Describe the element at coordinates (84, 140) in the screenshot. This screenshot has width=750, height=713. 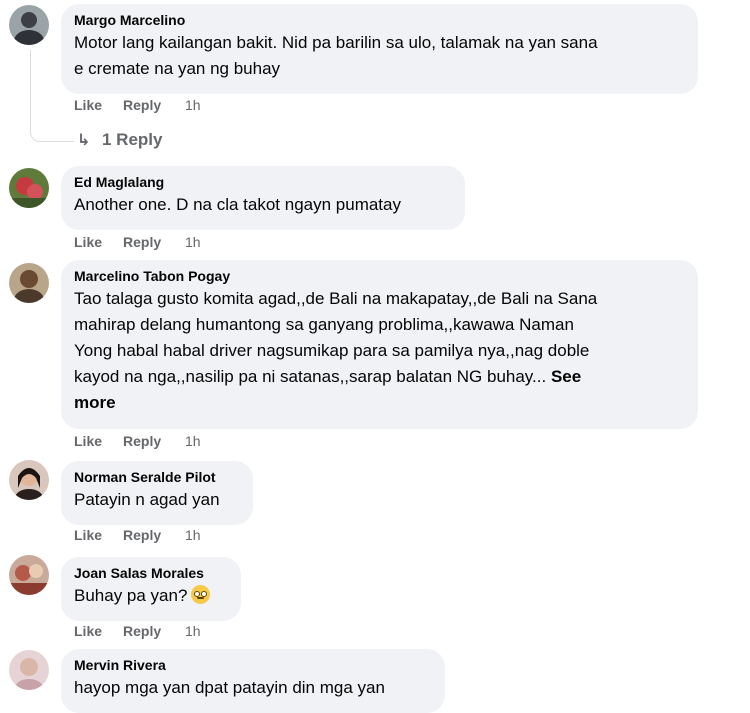
I see `reply-arrow-icon: ↳` at that location.